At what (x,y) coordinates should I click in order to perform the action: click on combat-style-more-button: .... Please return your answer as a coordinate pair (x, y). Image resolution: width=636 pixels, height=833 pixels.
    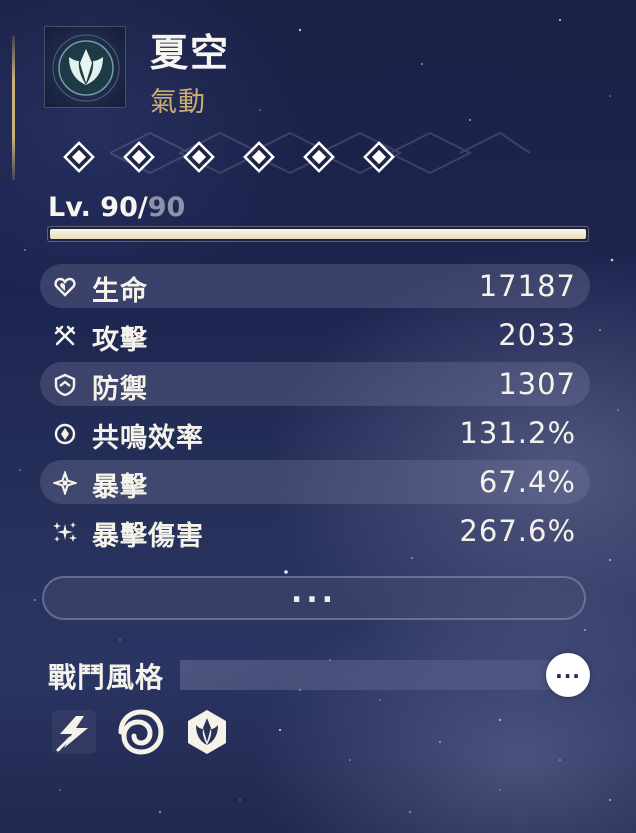
    Looking at the image, I should click on (568, 675).